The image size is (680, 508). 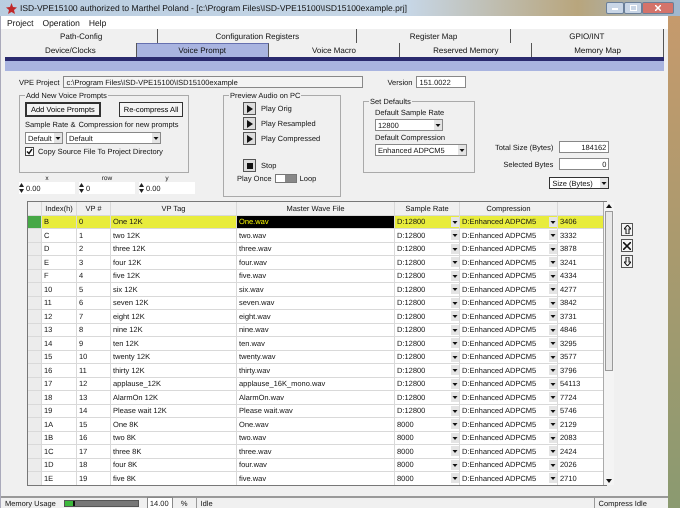 What do you see at coordinates (213, 8) in the screenshot?
I see `window-title: ISD-VPE15100 authorized to Marthel Poland - [c:\Program Files\ISD-VPE15100\ISD15100example.prj]` at bounding box center [213, 8].